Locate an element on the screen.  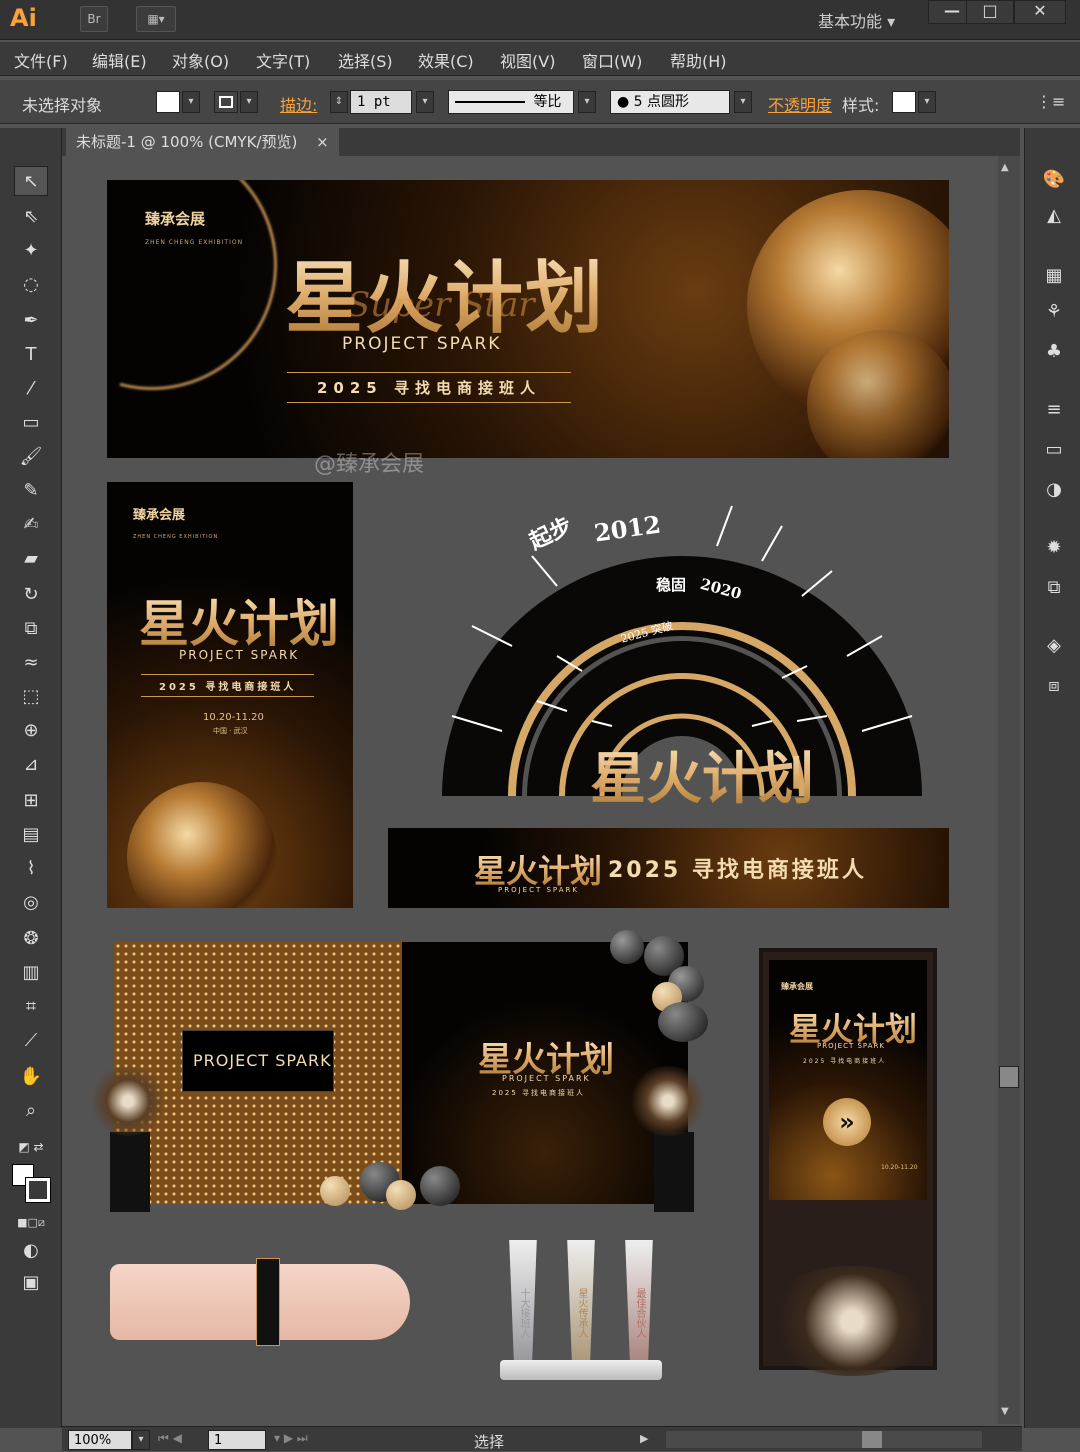
color-panel-icon: 🎨 is located at coordinates (1054, 180).